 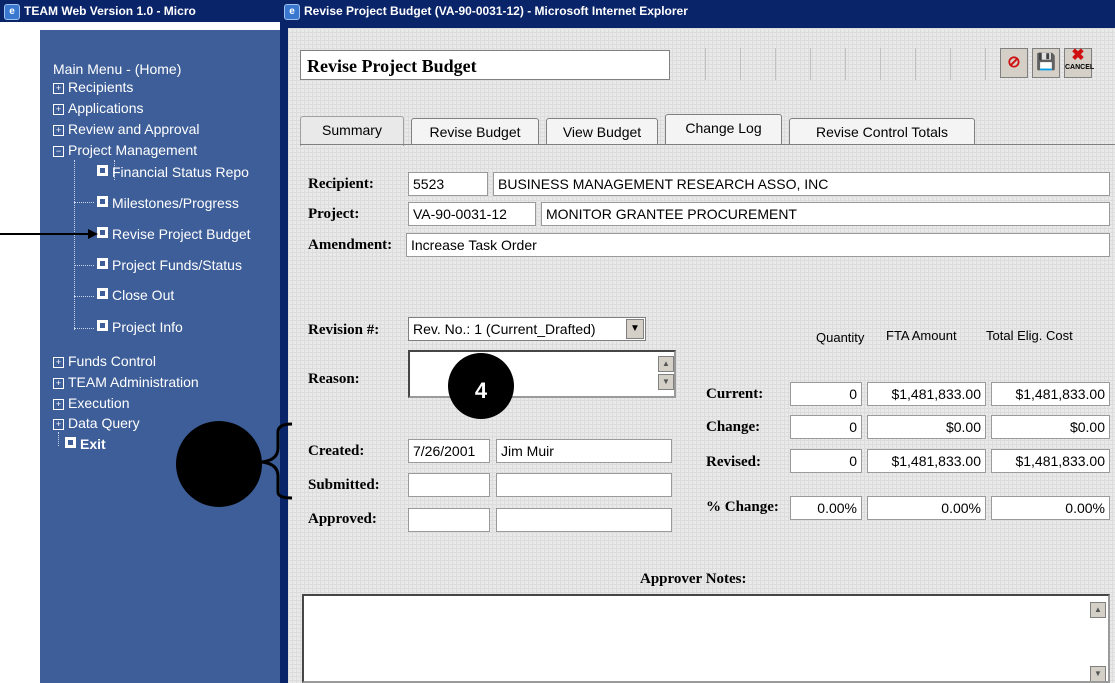 I want to click on change-total-elig-cost-field: $0.00, so click(x=1050, y=427).